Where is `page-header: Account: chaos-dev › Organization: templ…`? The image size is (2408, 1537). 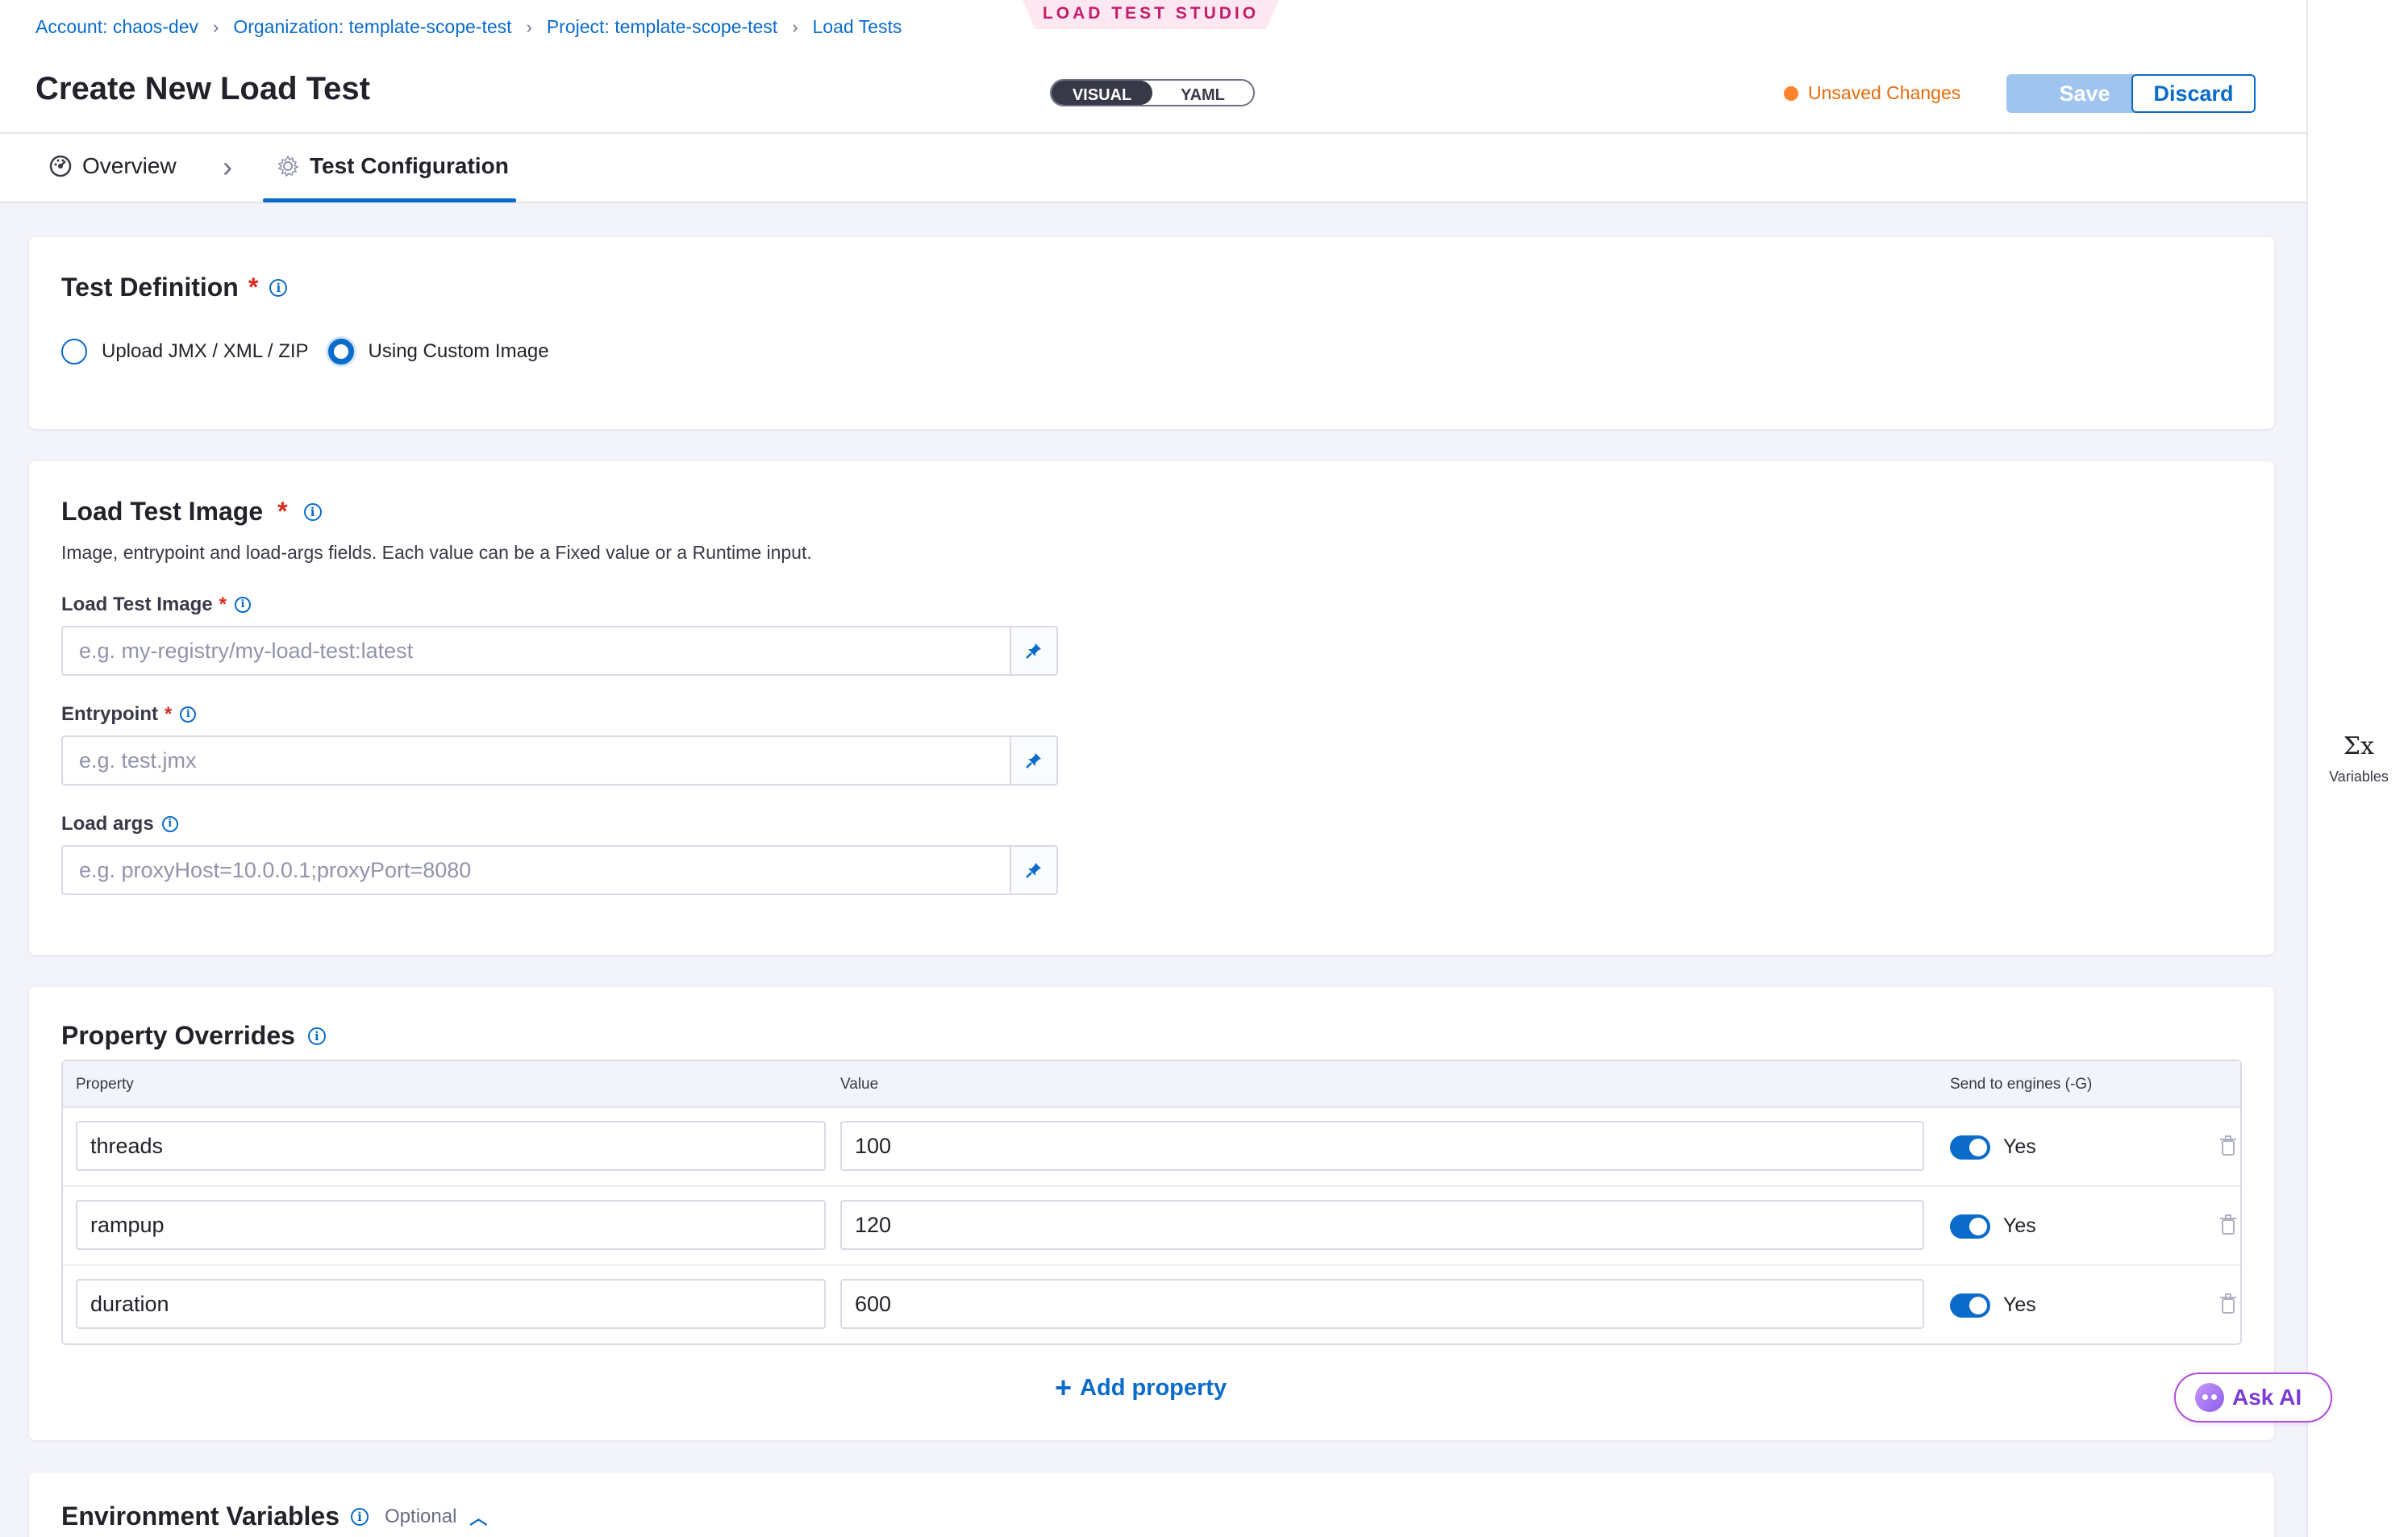
page-header: Account: chaos-dev › Organization: templ… is located at coordinates (1153, 67).